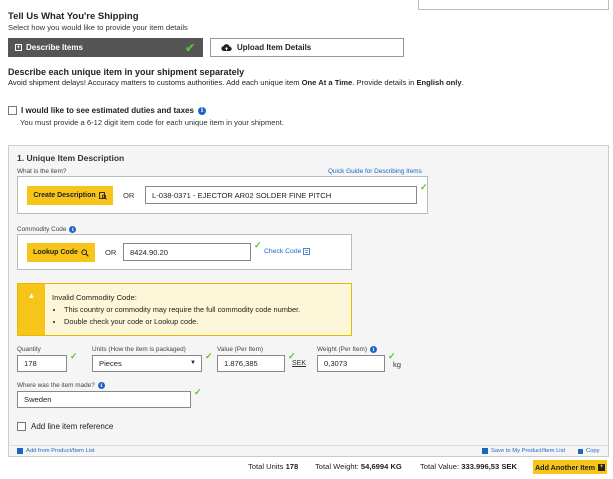 The width and height of the screenshot is (613, 479). What do you see at coordinates (129, 195) in the screenshot?
I see `or-text-1: OR` at bounding box center [129, 195].